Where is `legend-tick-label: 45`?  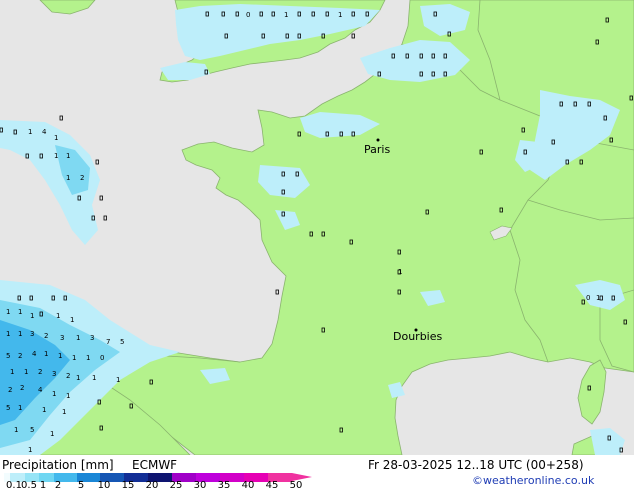
legend-tick-label: 45 is located at coordinates (272, 485).